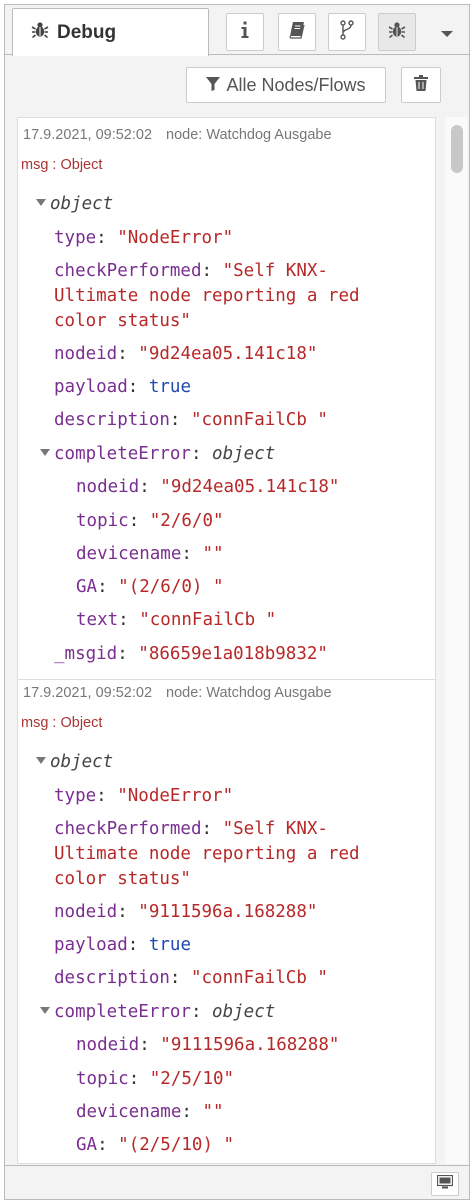 The image size is (474, 1204). I want to click on open-debug-window-button, so click(445, 1184).